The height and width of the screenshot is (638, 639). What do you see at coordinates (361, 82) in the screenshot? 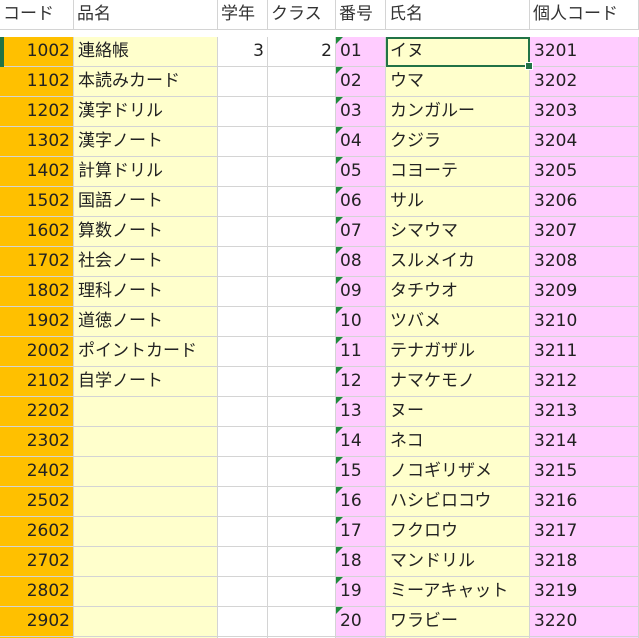
I see `number-cell: 02` at bounding box center [361, 82].